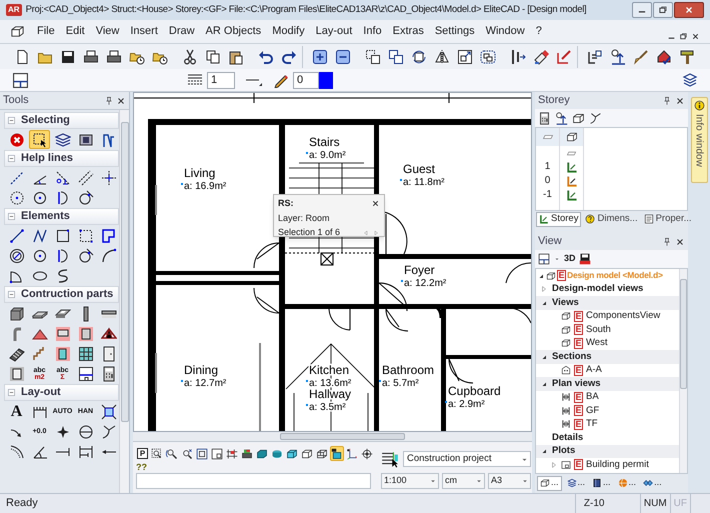 This screenshot has width=710, height=513. I want to click on fit-all-icon, so click(202, 454).